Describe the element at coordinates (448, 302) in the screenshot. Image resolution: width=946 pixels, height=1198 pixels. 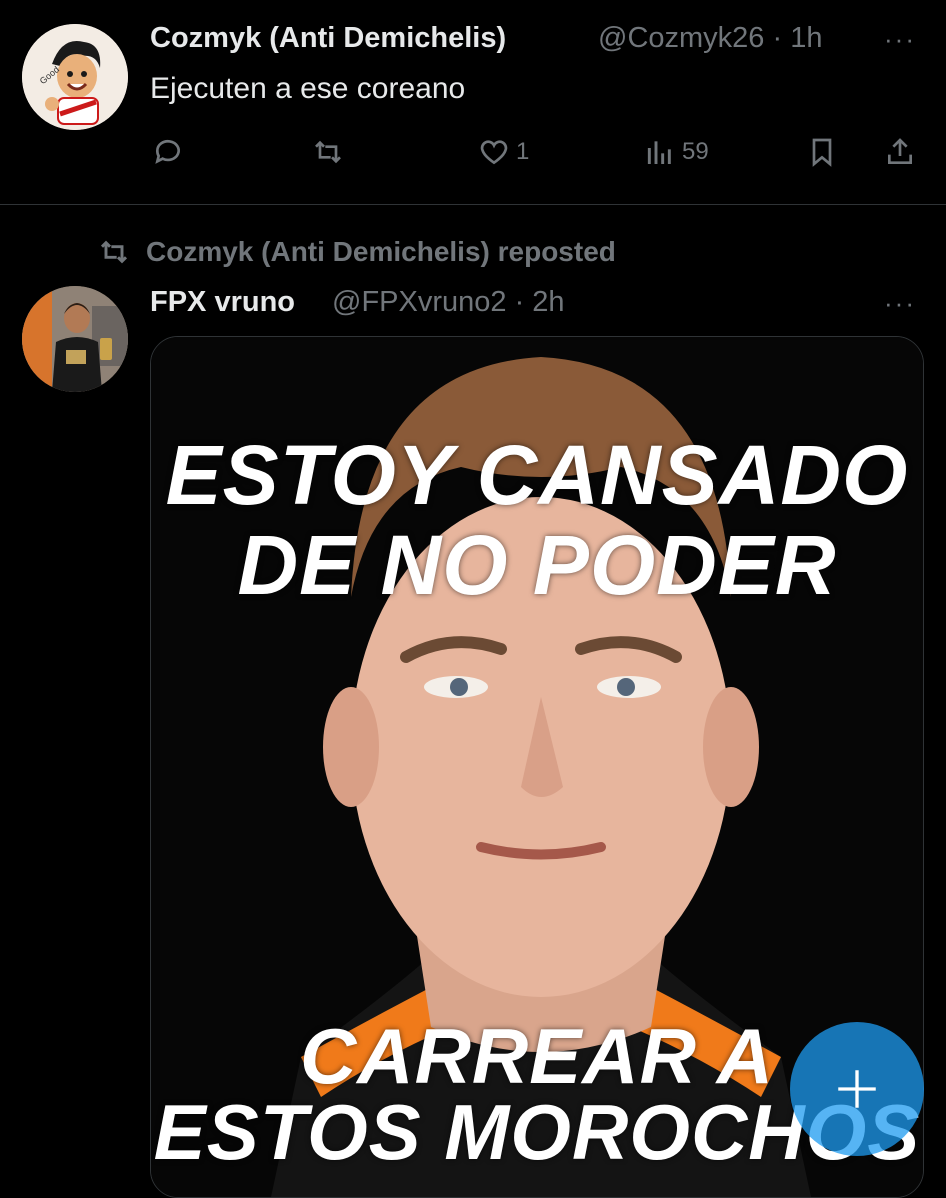
I see `tweet2-handle-time: @FPXvruno2 · 2h` at that location.